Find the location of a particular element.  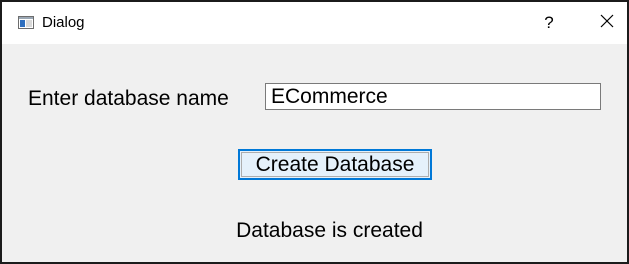

help-button: ? is located at coordinates (549, 23).